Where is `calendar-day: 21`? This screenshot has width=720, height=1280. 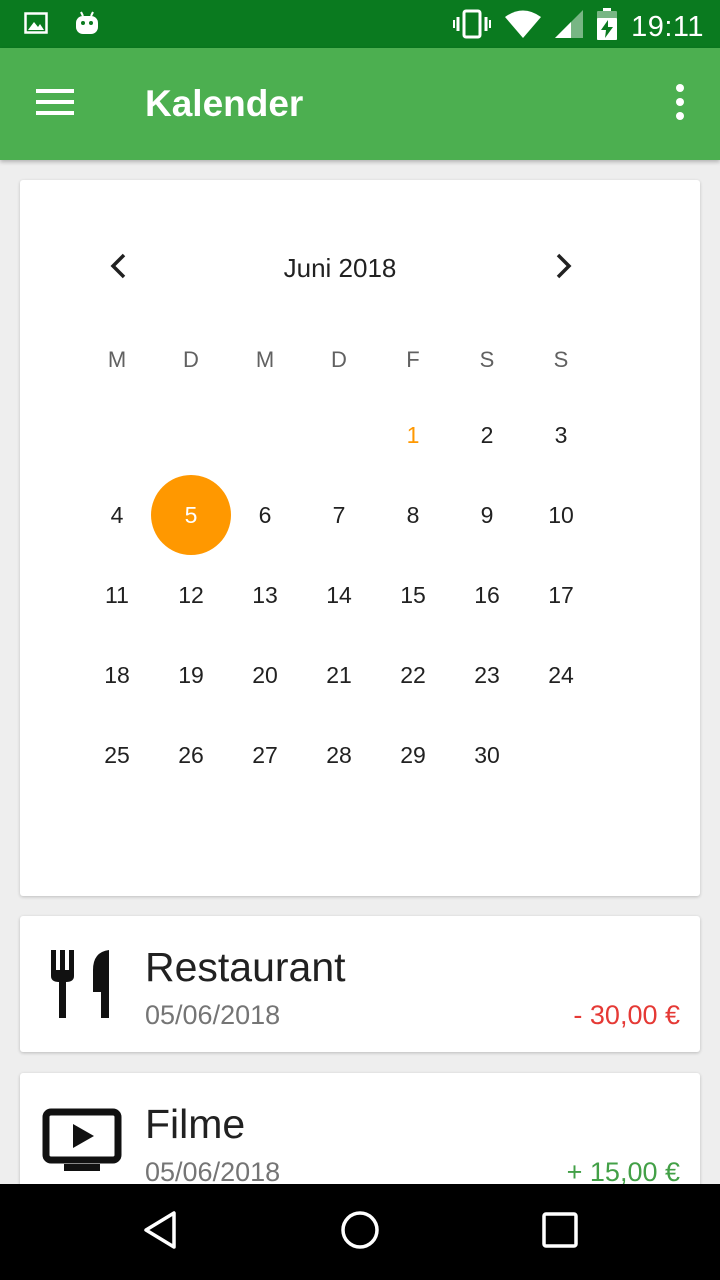 calendar-day: 21 is located at coordinates (339, 675).